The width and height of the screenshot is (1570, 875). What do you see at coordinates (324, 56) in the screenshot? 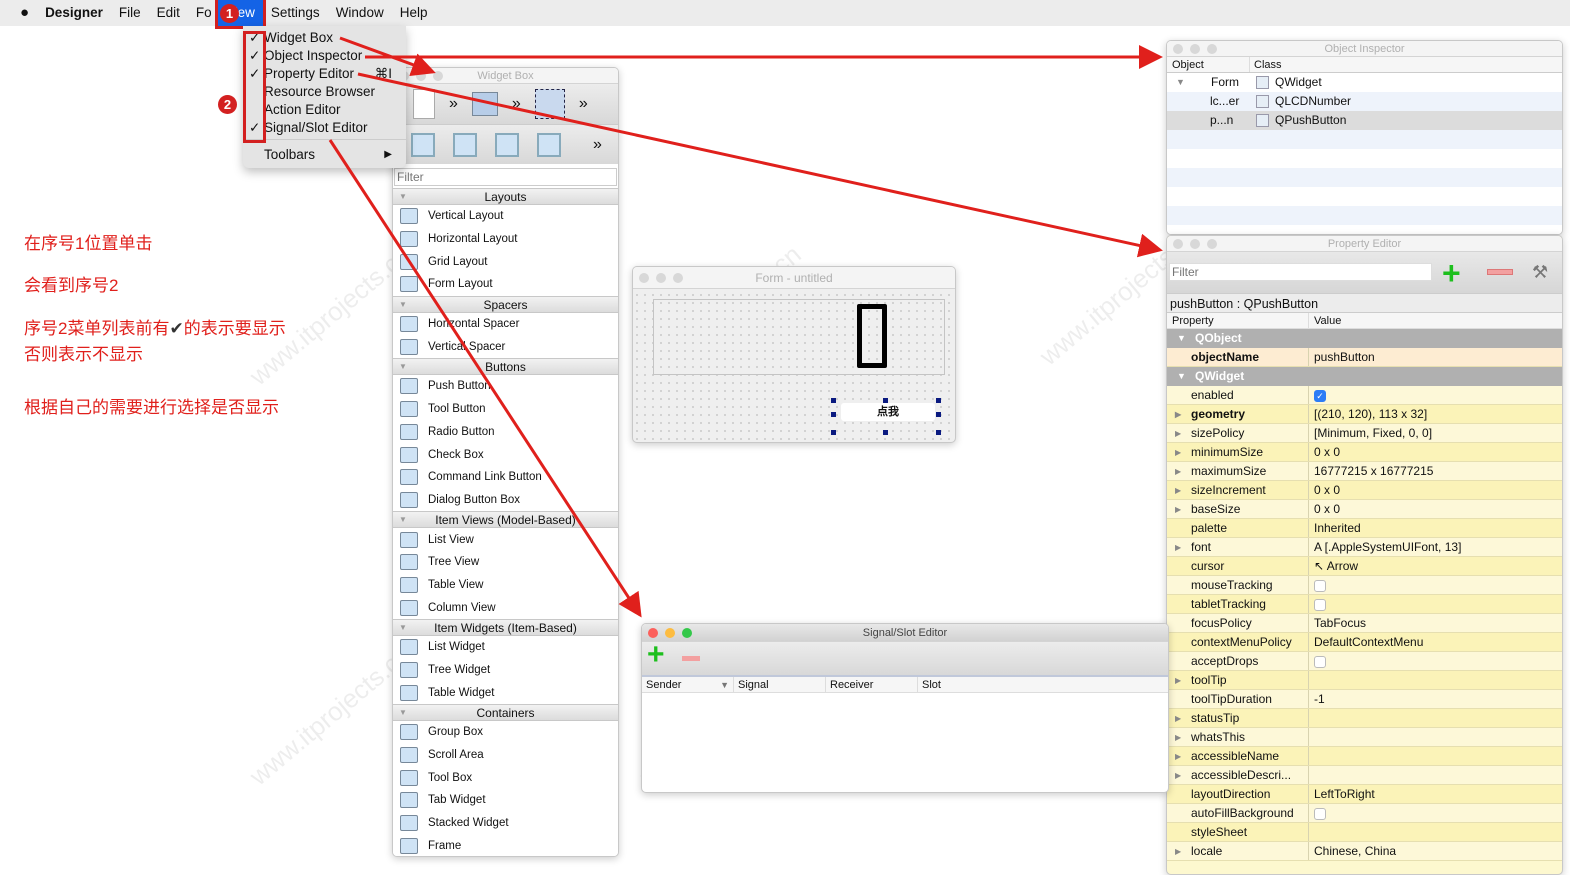
I see `menu-item-object-inspector: ✓ Object Inspector` at bounding box center [324, 56].